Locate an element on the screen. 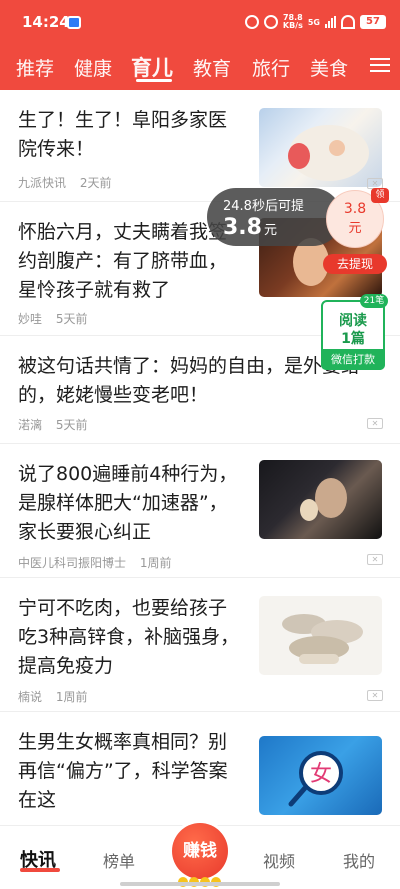 This screenshot has width=400, height=889. article-source: 中医儿科司振阳博士 is located at coordinates (72, 563).